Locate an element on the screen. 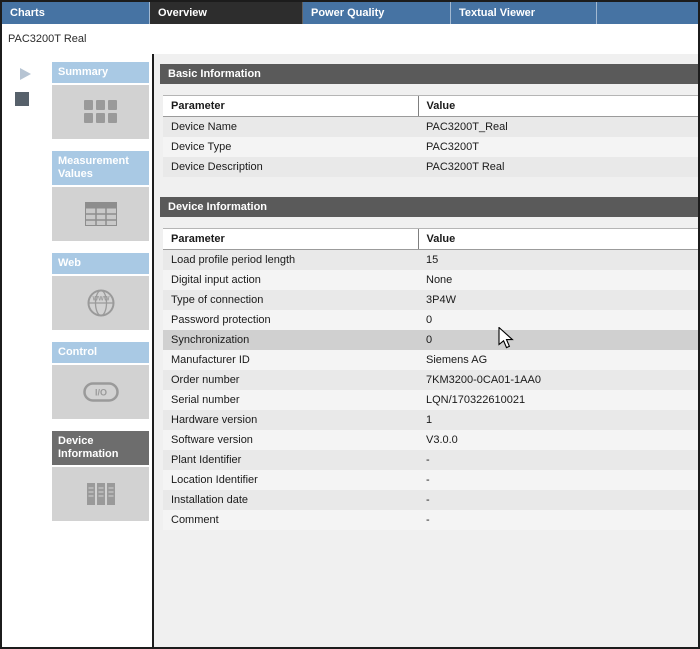 This screenshot has width=700, height=649. param-cell: Serial number is located at coordinates (290, 400).